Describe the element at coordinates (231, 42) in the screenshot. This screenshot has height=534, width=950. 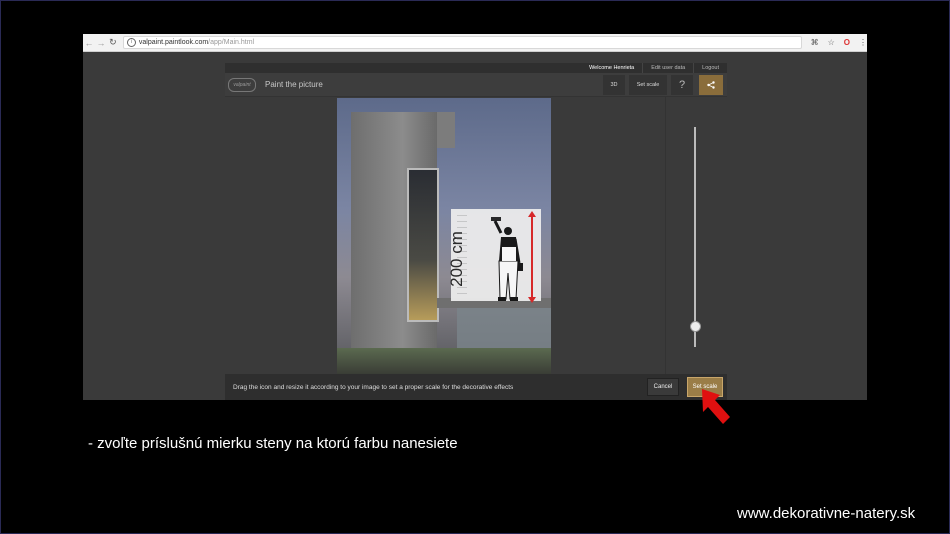
I see `url-path: /app/Main.html` at that location.